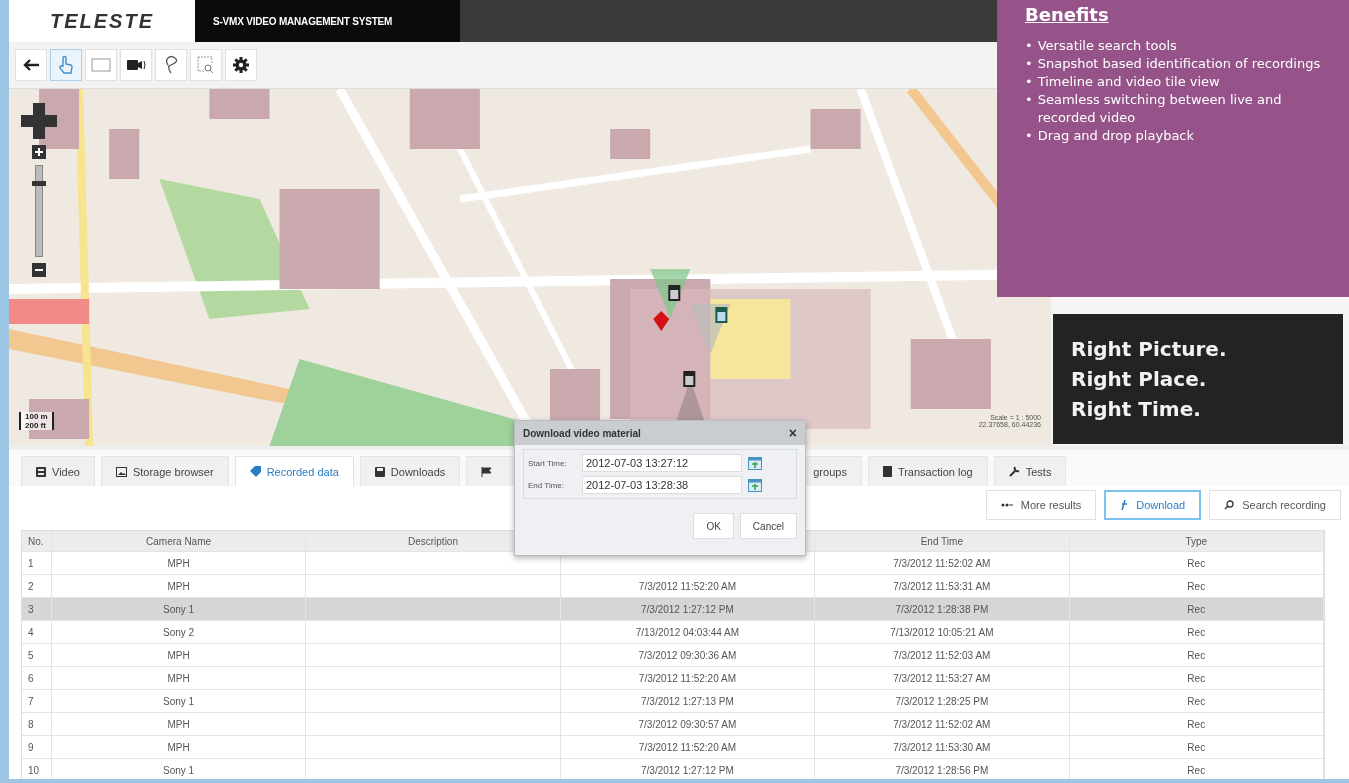  I want to click on action-button: More results, so click(1041, 505).